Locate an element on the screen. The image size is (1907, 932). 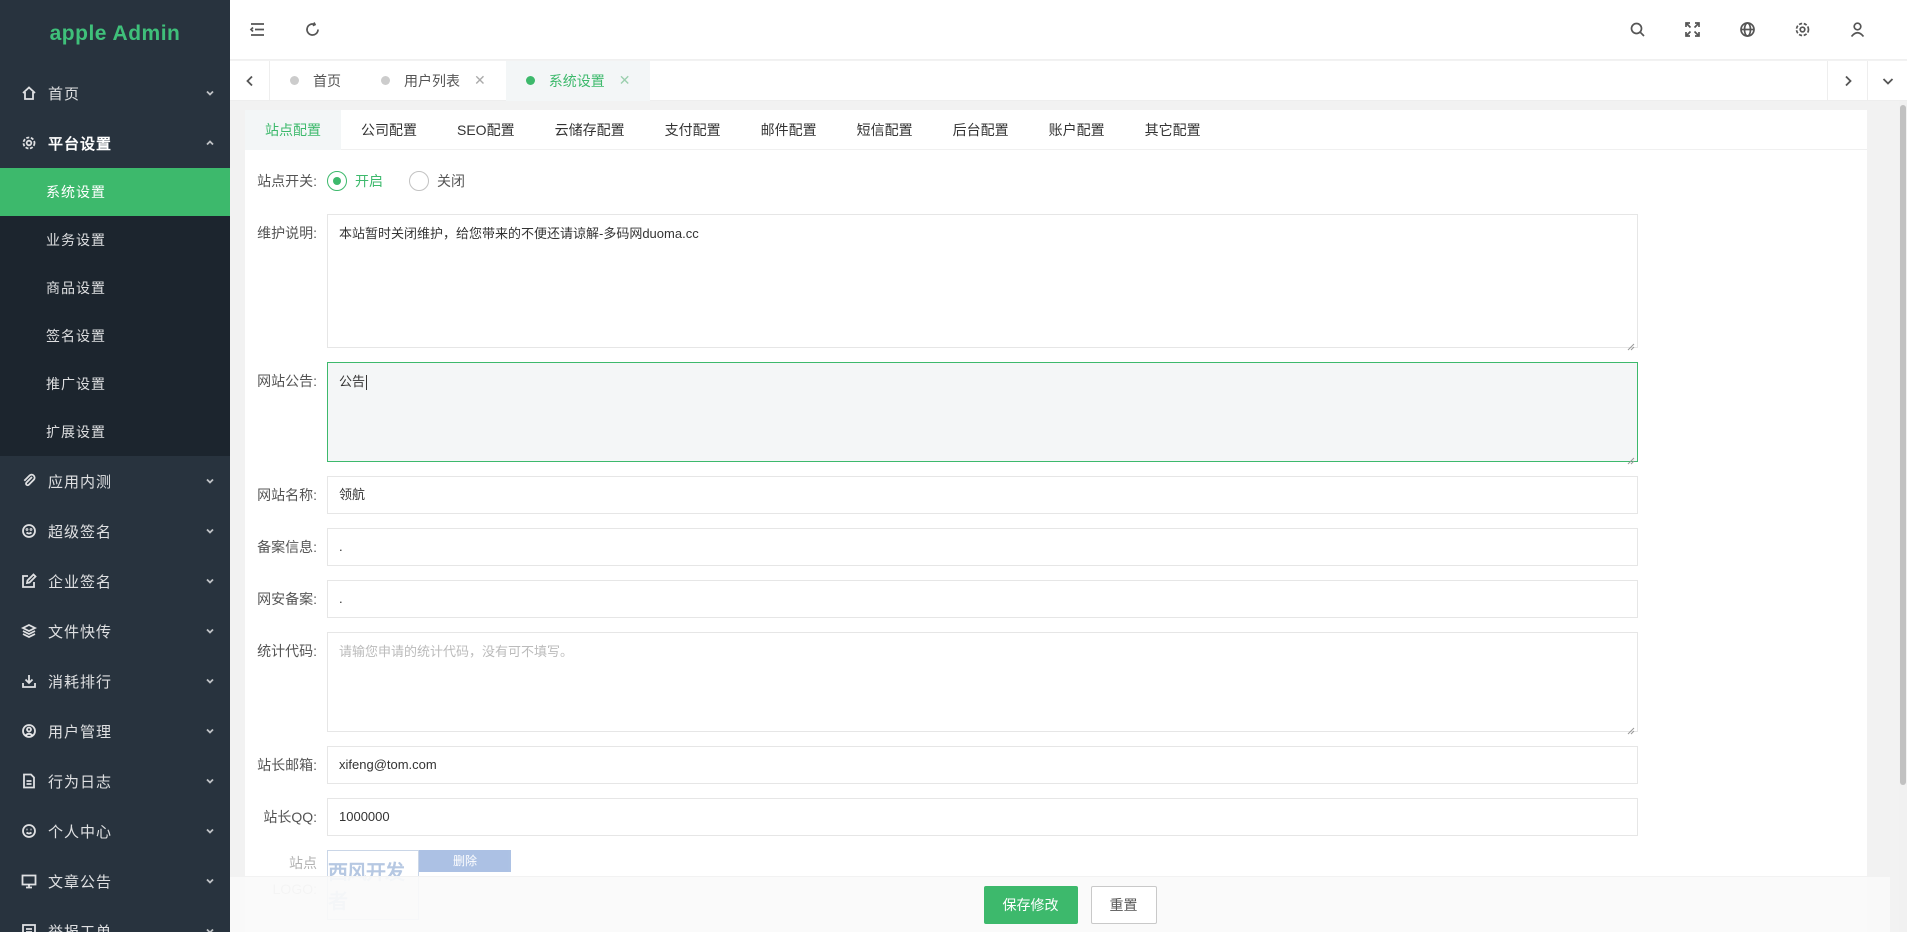
email-input: xifeng@tom.com is located at coordinates (982, 765).